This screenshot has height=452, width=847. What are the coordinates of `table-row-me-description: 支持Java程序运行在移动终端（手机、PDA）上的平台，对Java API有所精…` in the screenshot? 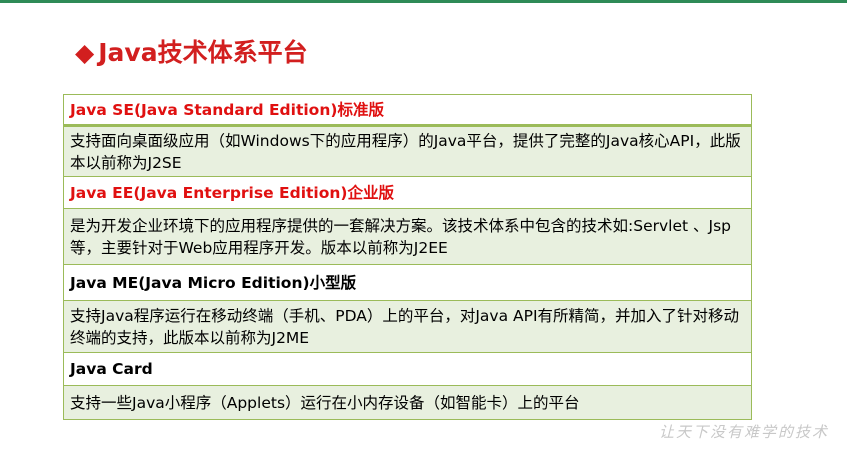 It's located at (407, 327).